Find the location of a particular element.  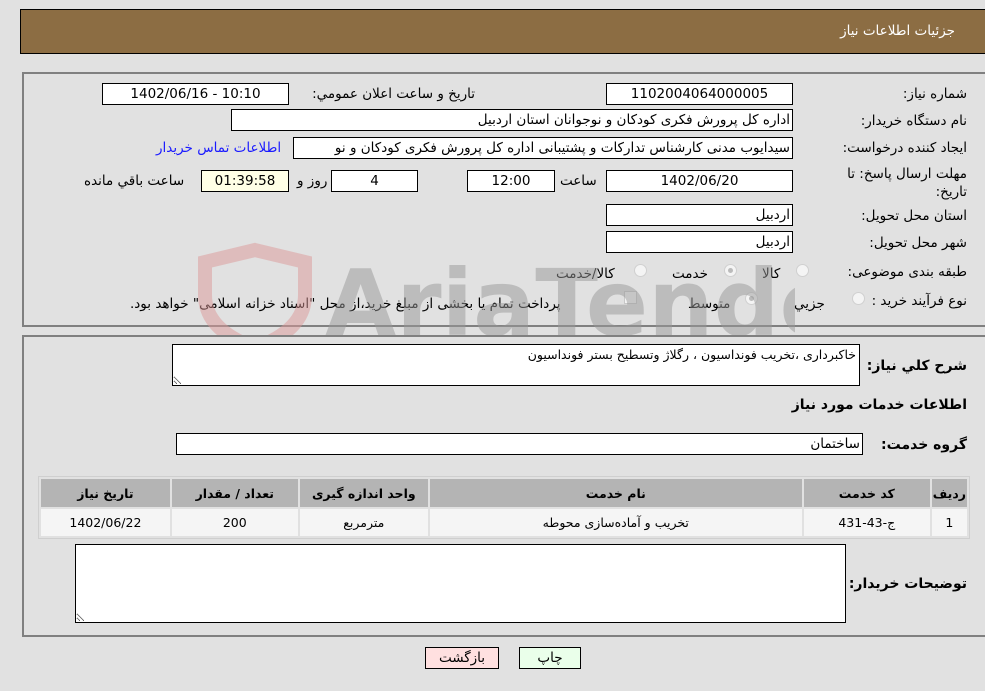

remaining-days-field: 4 is located at coordinates (374, 181).